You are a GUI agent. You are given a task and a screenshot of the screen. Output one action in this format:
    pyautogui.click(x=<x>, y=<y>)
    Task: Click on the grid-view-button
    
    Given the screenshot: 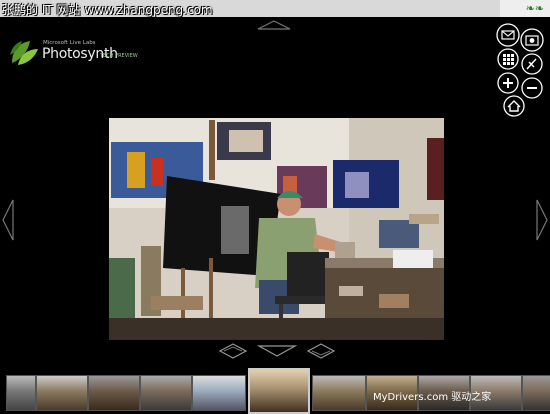 What is the action you would take?
    pyautogui.click(x=508, y=59)
    